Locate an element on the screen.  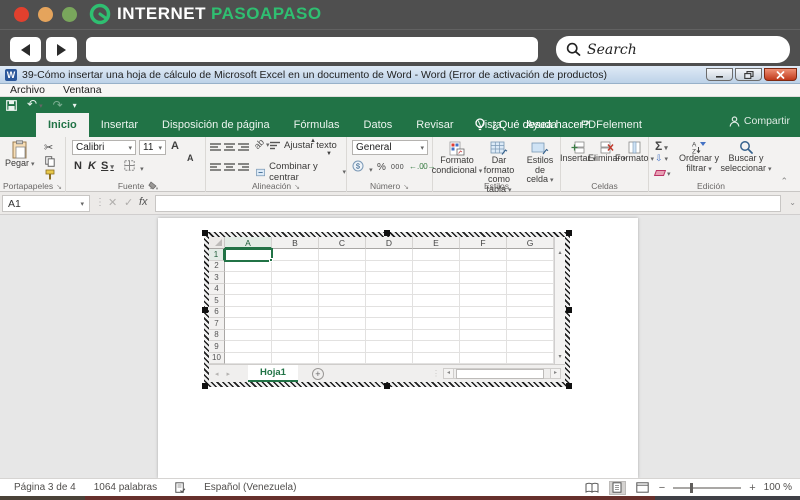
cell-G5 is located at coordinates (530, 301).